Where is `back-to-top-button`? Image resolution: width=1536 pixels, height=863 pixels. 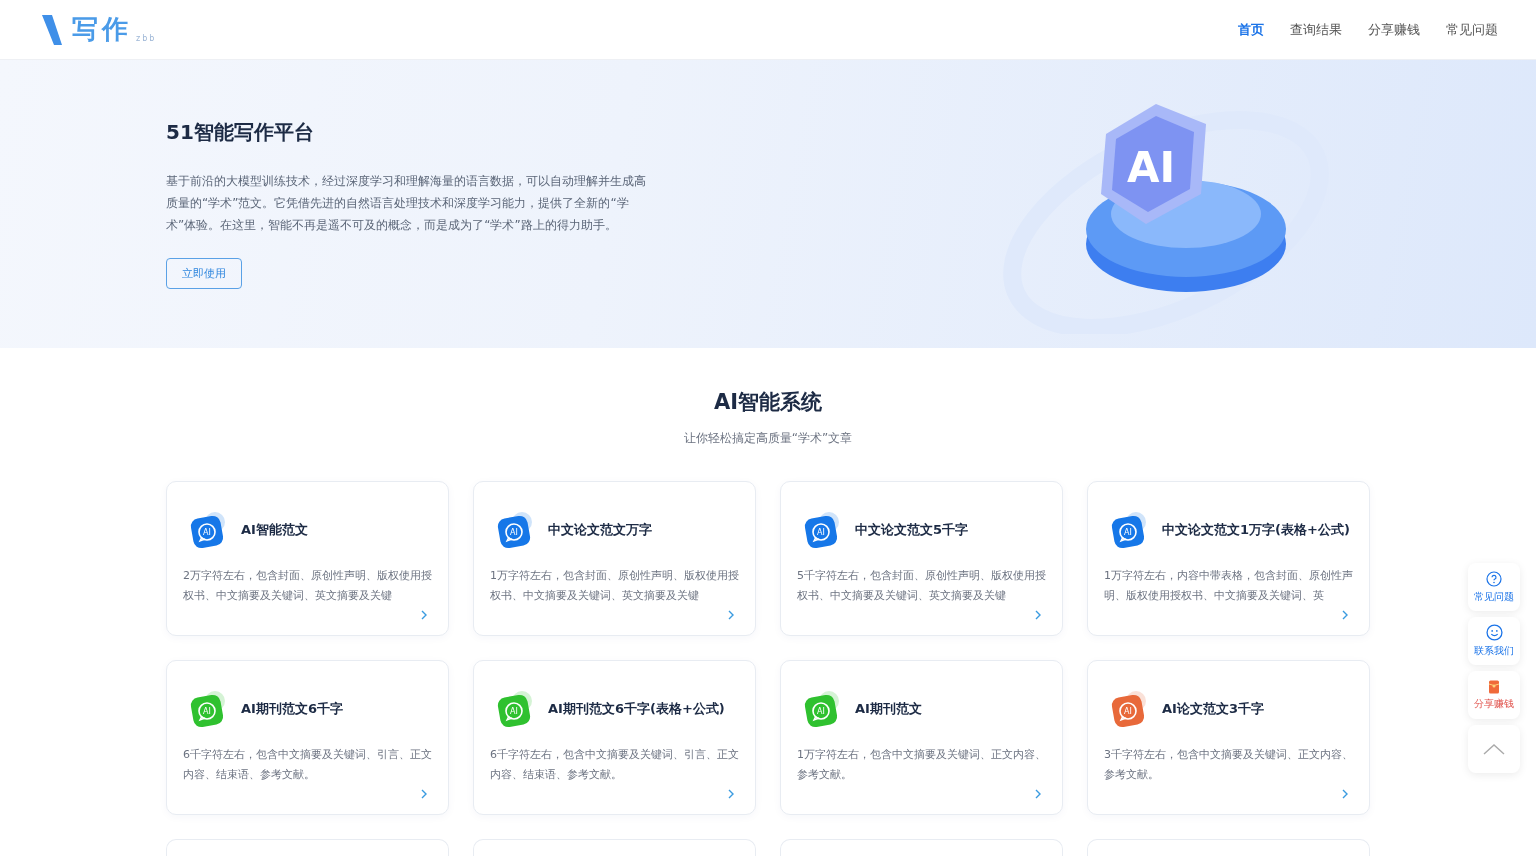
back-to-top-button is located at coordinates (1494, 749).